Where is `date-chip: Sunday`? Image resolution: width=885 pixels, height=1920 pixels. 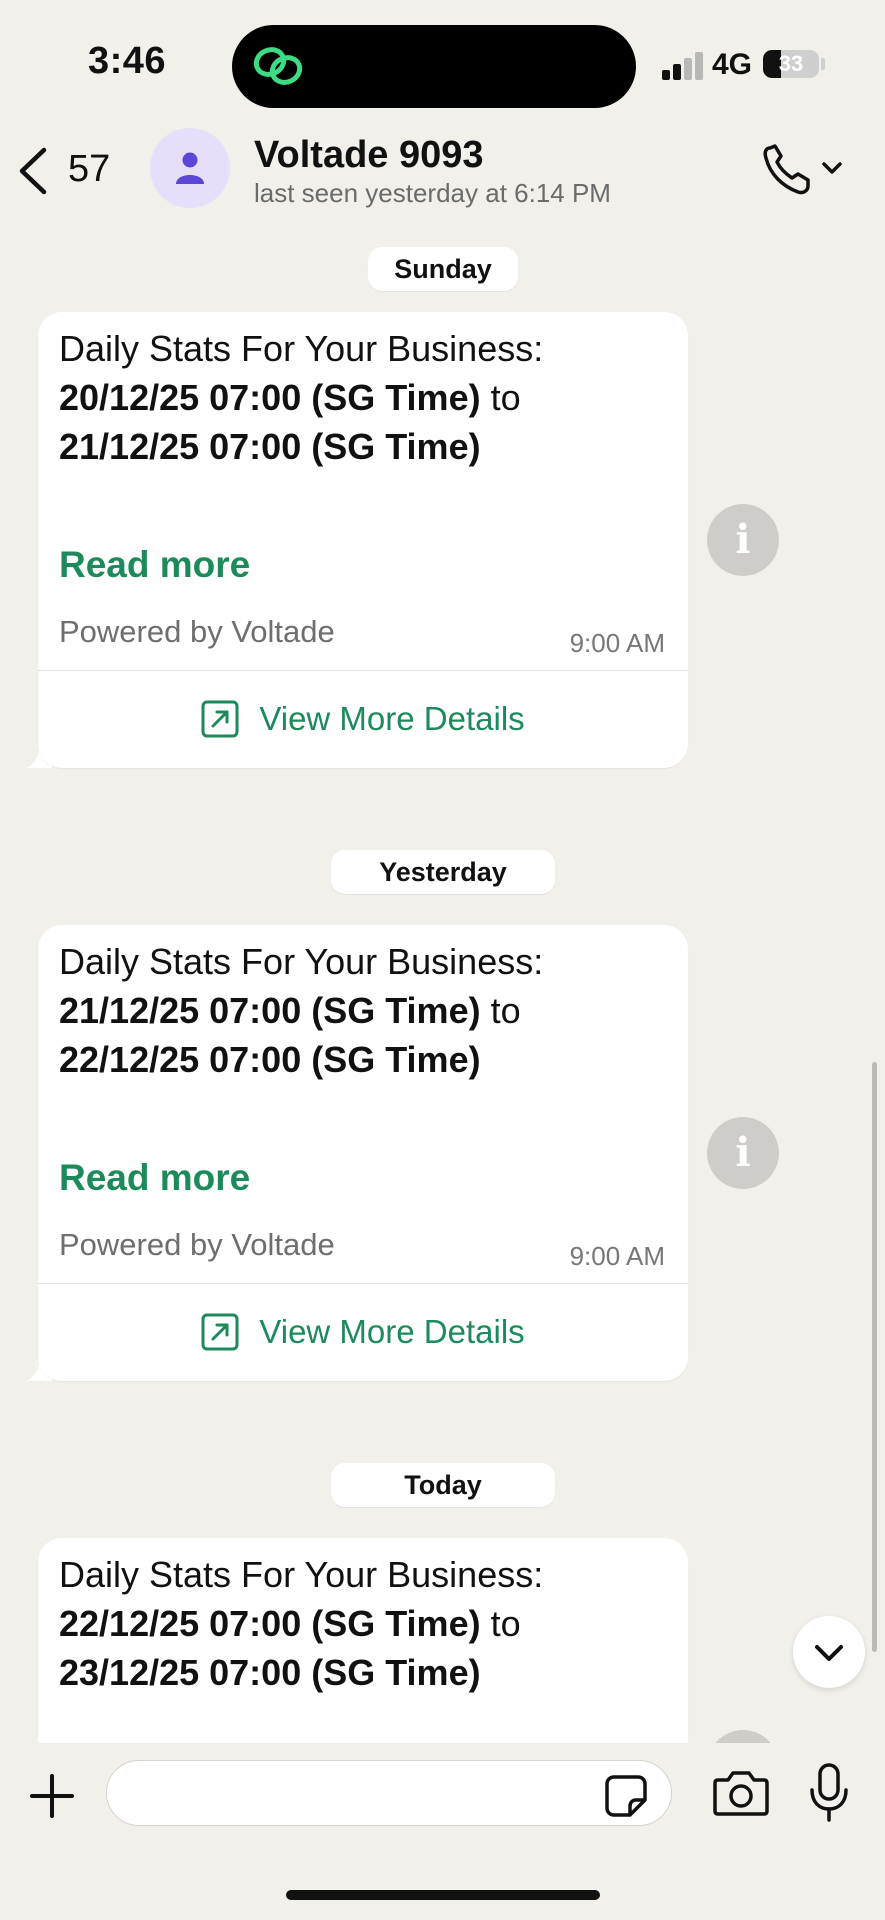 date-chip: Sunday is located at coordinates (443, 269).